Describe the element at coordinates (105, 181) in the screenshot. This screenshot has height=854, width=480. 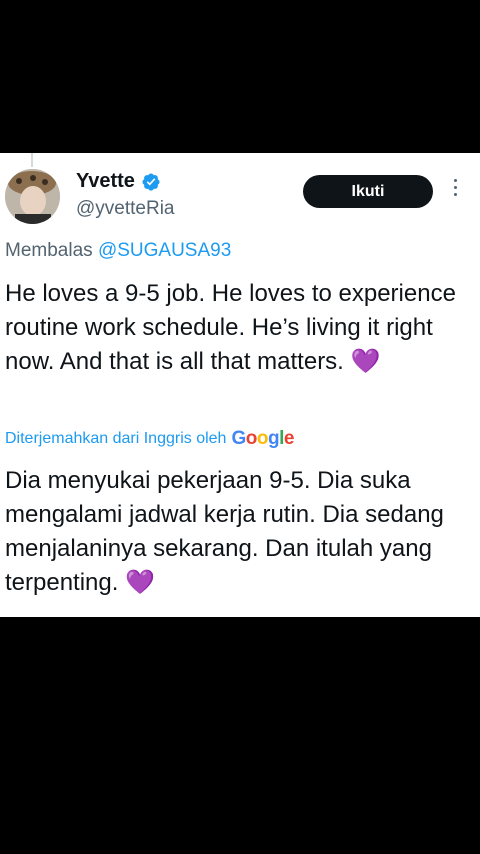
I see `author-name: Yvette` at that location.